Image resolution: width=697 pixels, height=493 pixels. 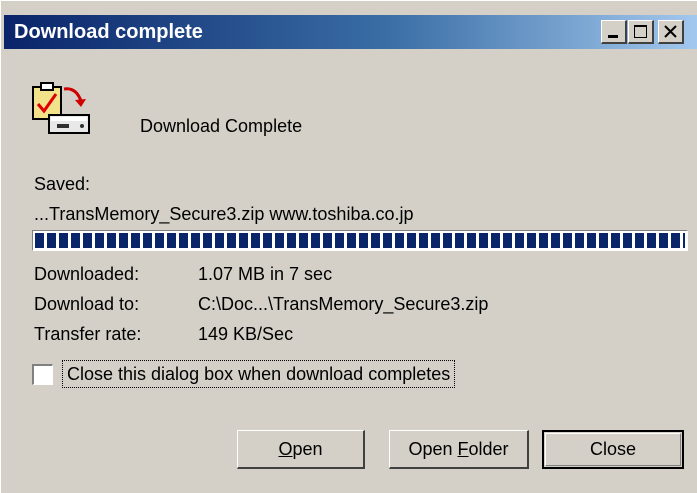 I want to click on close-icon, so click(x=670, y=31).